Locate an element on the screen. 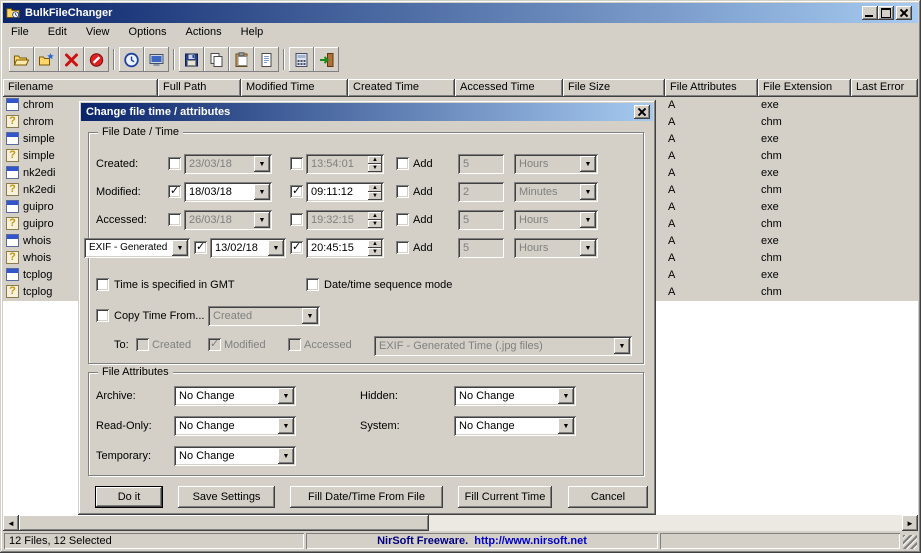 This screenshot has height=553, width=921. save-button is located at coordinates (191, 59).